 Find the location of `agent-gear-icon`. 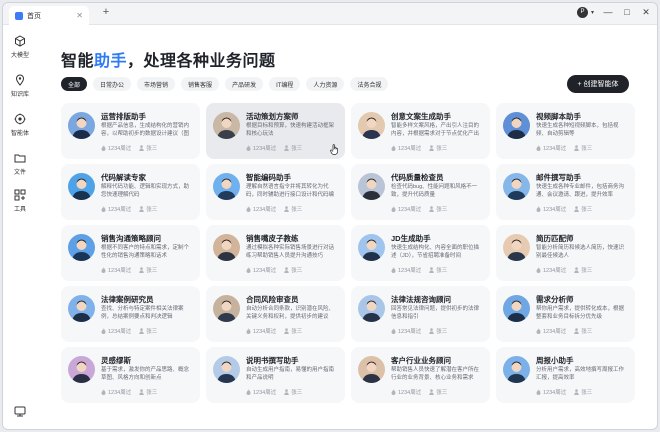

agent-gear-icon is located at coordinates (20, 119).